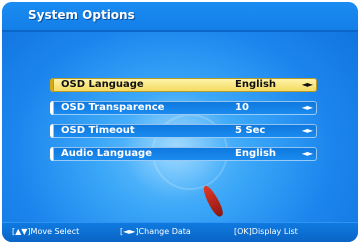 The width and height of the screenshot is (360, 244). Describe the element at coordinates (155, 231) in the screenshot. I see `hint-change-data: [◄►]Change Data` at that location.